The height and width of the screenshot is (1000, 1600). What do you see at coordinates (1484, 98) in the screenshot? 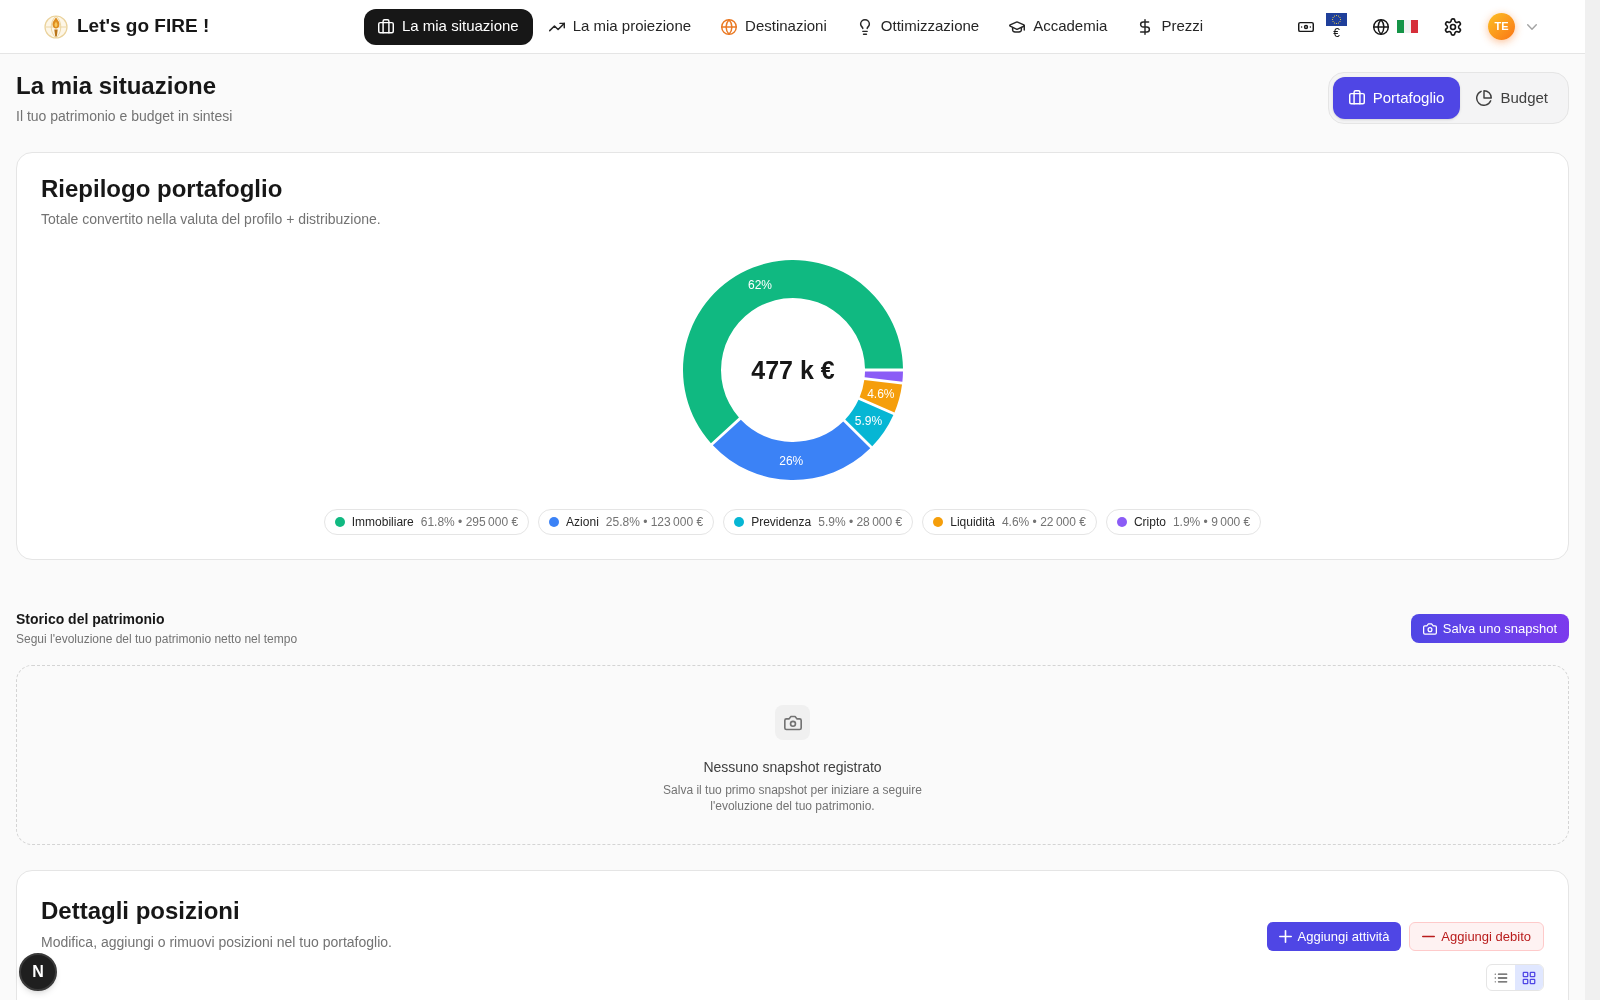
I see `pie-chart-icon` at bounding box center [1484, 98].